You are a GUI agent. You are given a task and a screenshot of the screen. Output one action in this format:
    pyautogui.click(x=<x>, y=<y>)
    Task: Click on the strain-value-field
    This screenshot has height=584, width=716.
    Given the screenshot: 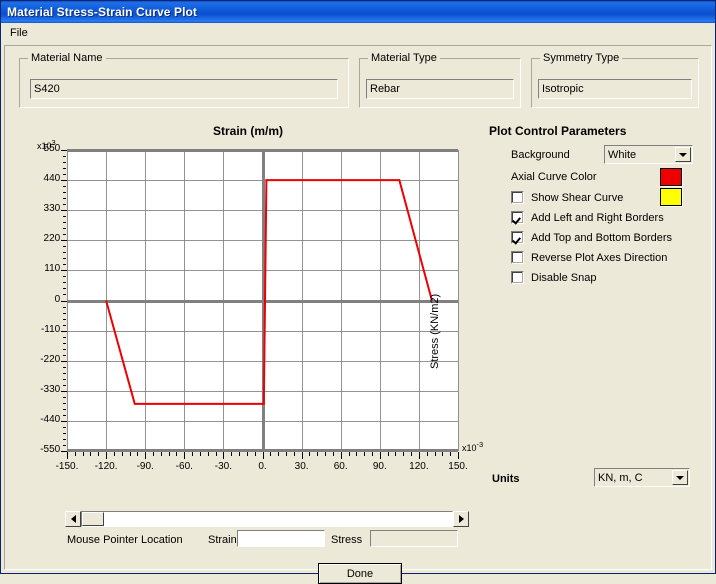 What is the action you would take?
    pyautogui.click(x=281, y=538)
    